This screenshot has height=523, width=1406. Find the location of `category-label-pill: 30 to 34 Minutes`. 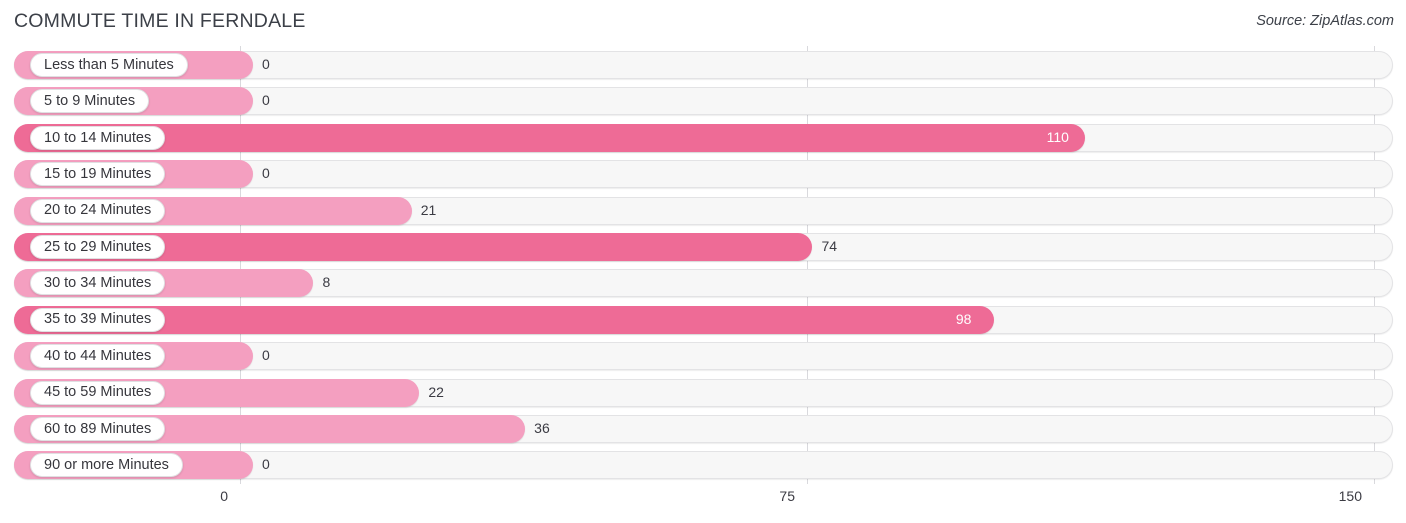

category-label-pill: 30 to 34 Minutes is located at coordinates (98, 283).